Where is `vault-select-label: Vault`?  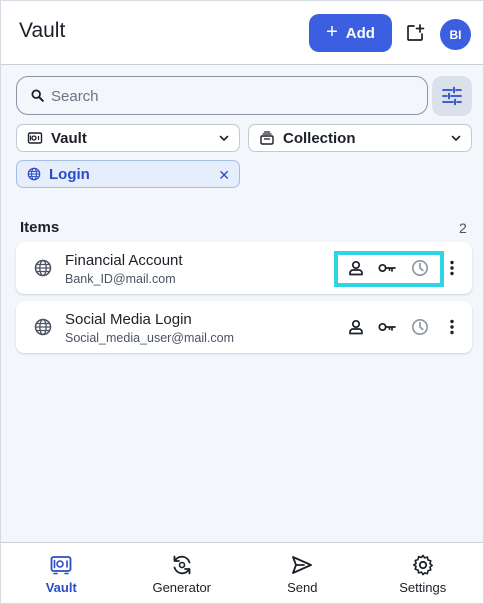
vault-select-label: Vault is located at coordinates (69, 138).